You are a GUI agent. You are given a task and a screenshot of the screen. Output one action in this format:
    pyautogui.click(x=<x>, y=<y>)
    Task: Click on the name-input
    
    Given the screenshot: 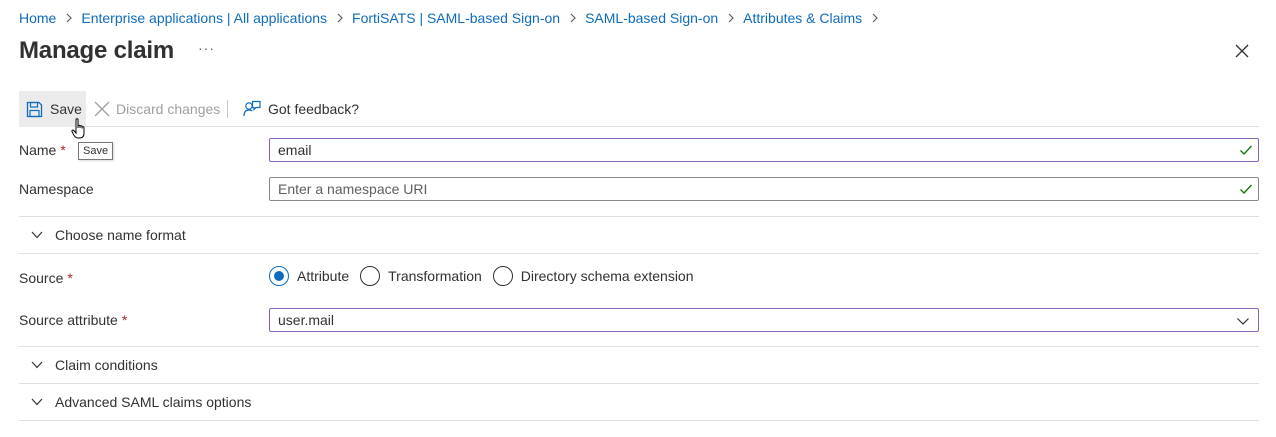 What is the action you would take?
    pyautogui.click(x=764, y=150)
    